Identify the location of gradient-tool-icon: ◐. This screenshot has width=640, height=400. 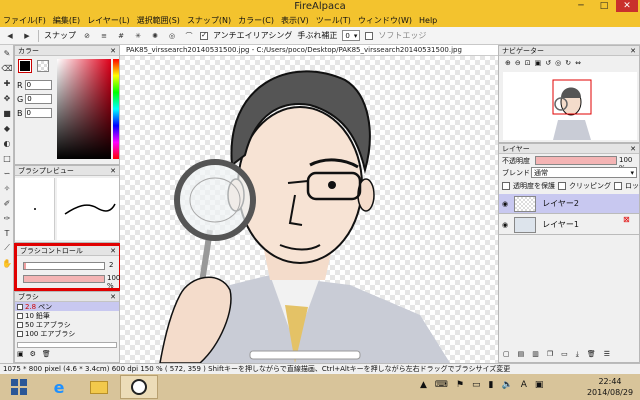
(7, 143).